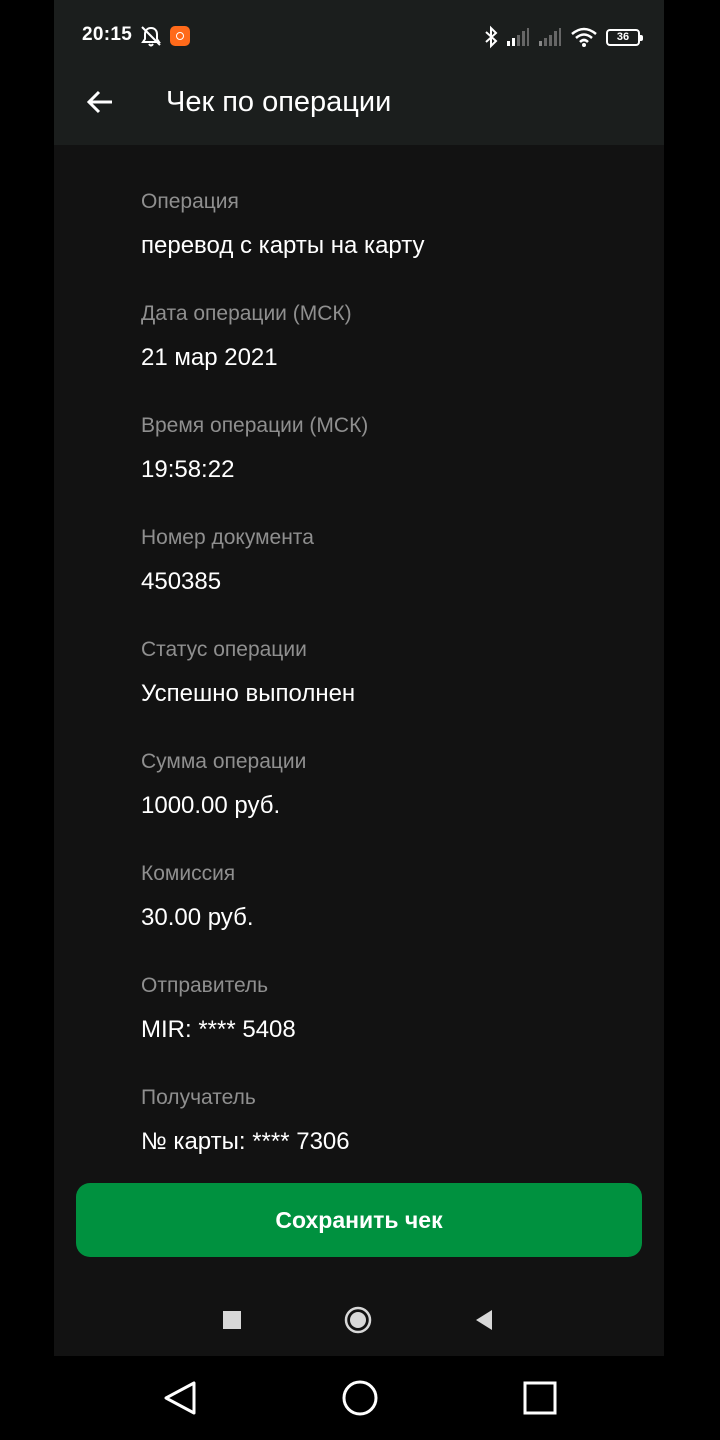 Image resolution: width=720 pixels, height=1440 pixels. Describe the element at coordinates (180, 1398) in the screenshot. I see `nav-back-icon` at that location.